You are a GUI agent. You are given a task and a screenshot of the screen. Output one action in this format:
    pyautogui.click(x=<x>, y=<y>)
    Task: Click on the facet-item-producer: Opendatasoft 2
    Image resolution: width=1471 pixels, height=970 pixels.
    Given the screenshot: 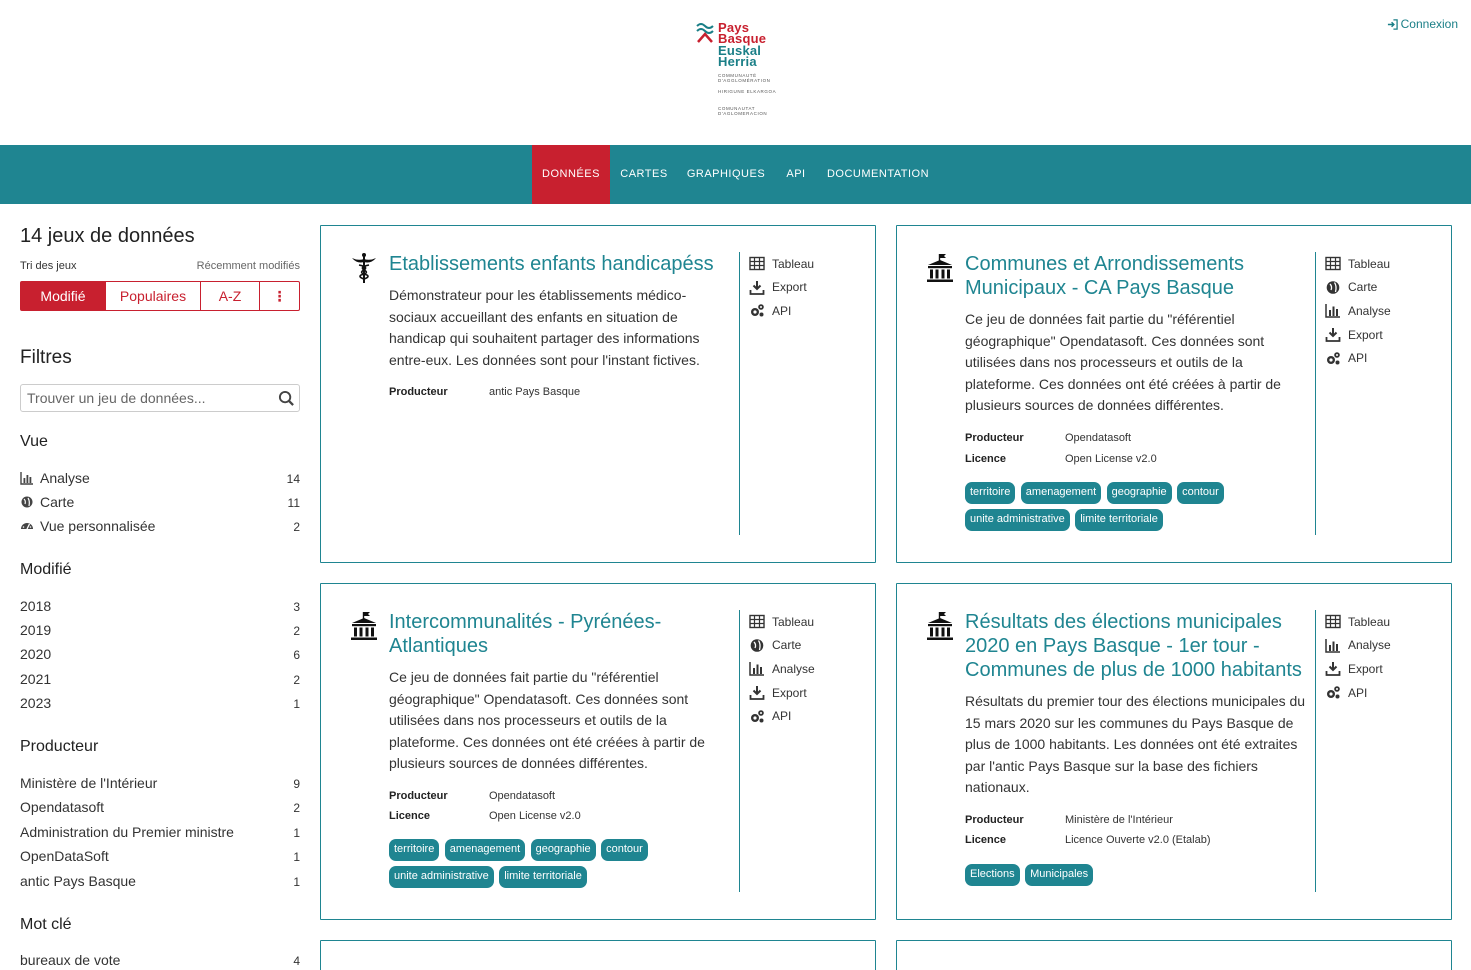 What is the action you would take?
    pyautogui.click(x=160, y=807)
    